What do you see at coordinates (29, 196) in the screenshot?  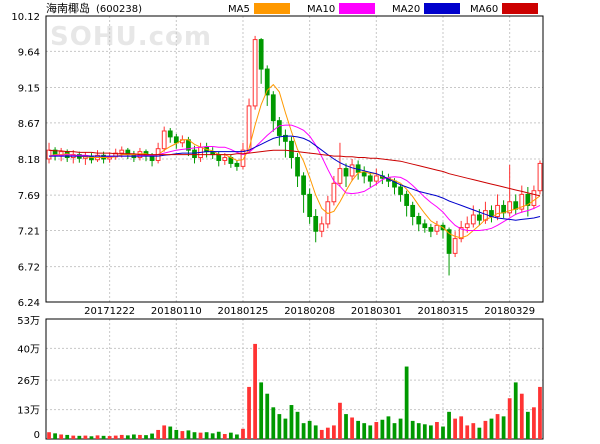 I see `price-tick-label: 7.69` at bounding box center [29, 196].